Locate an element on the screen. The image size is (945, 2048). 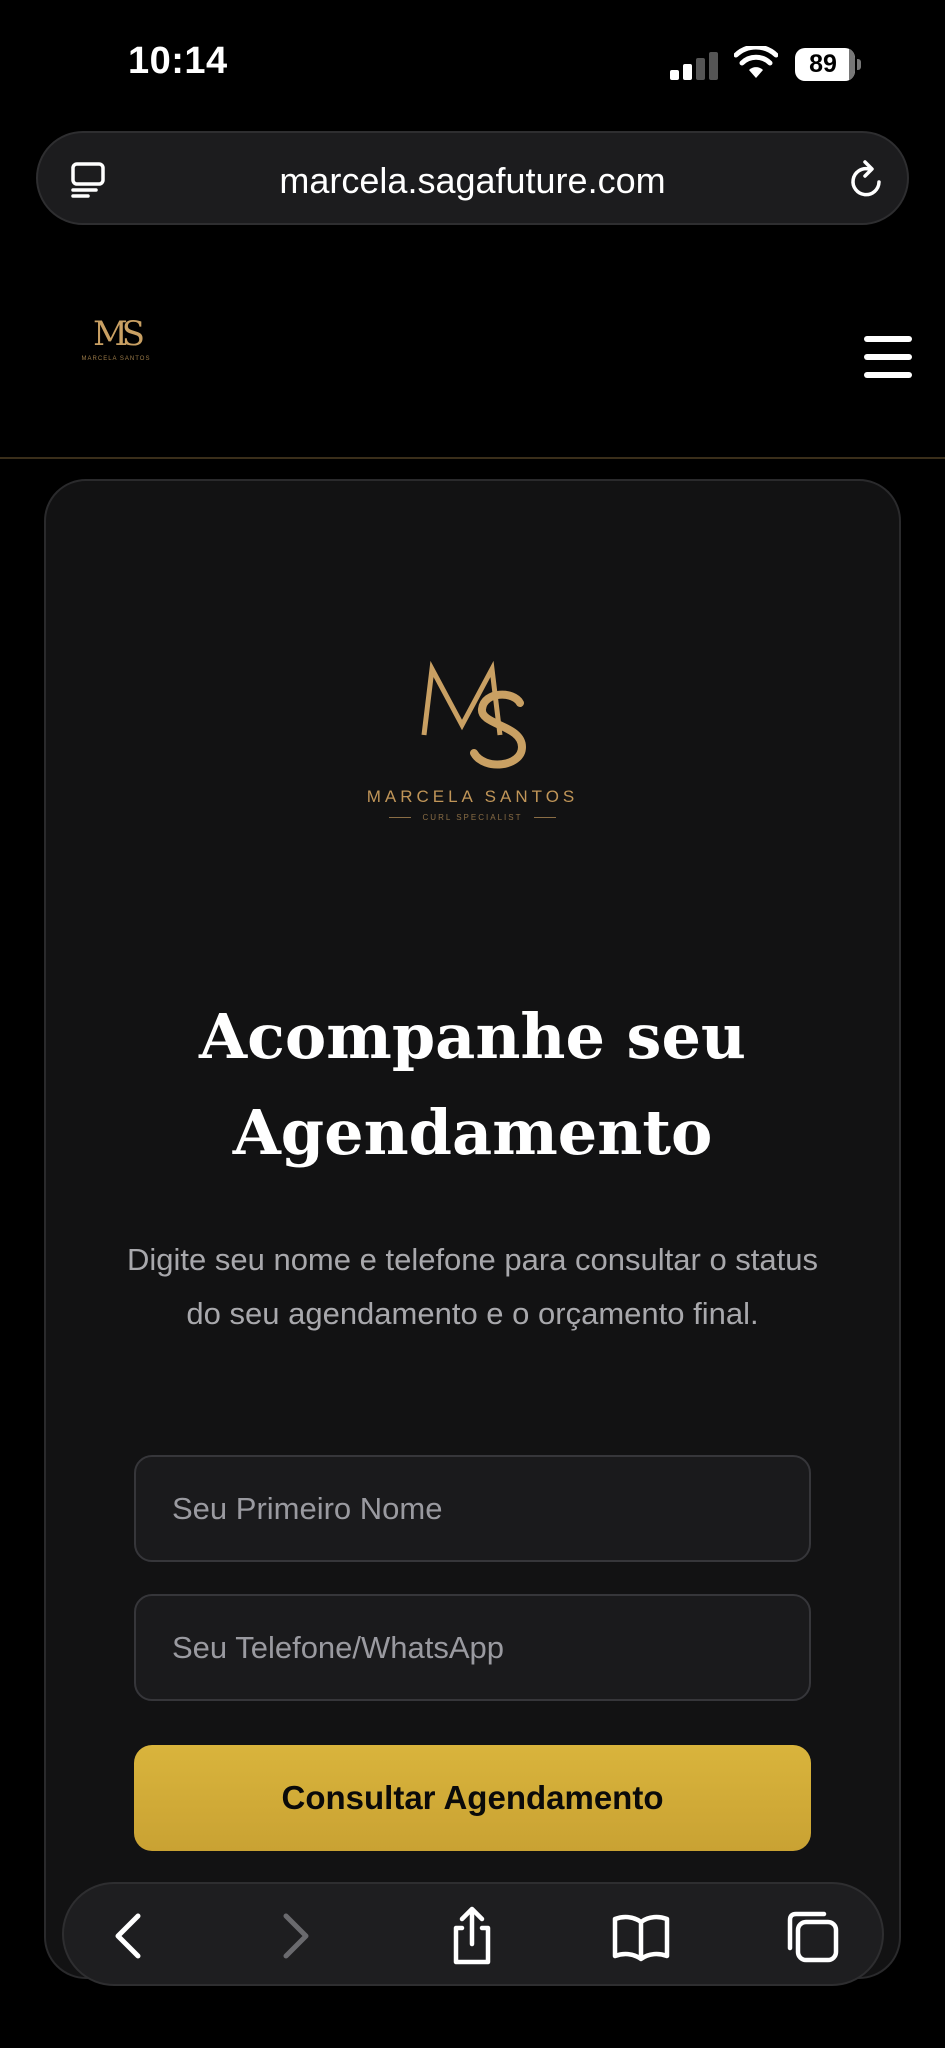
browser-toolbar is located at coordinates (473, 1934).